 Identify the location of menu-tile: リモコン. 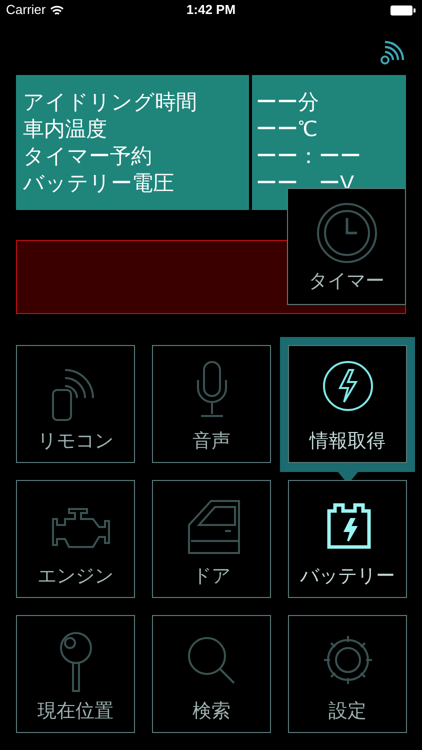
(75, 404).